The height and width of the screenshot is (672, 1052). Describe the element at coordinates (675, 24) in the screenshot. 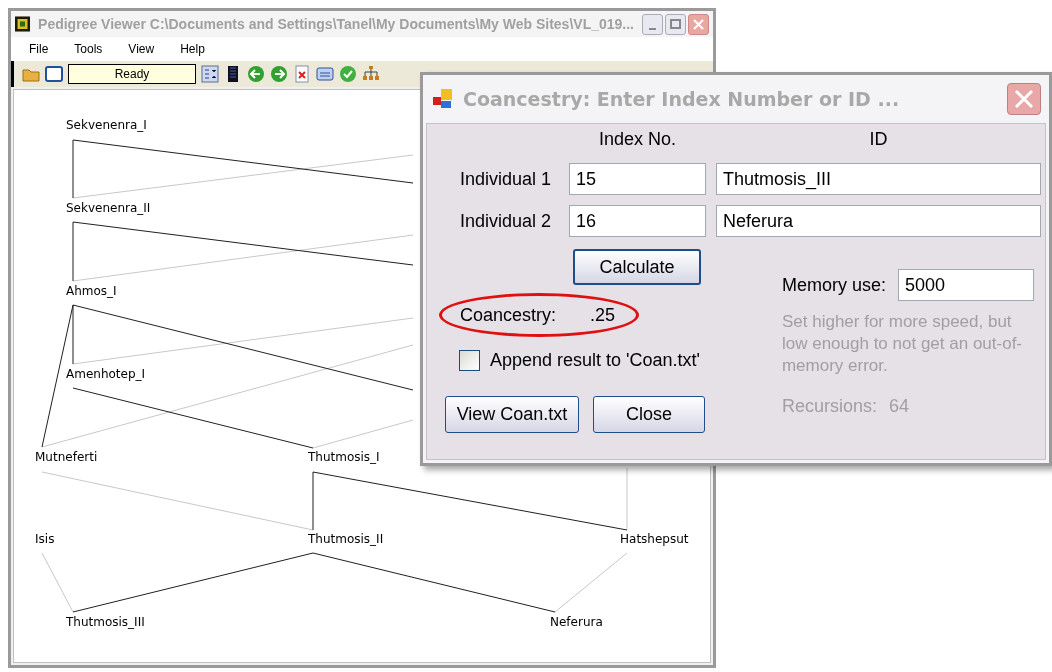

I see `maximize-button` at that location.